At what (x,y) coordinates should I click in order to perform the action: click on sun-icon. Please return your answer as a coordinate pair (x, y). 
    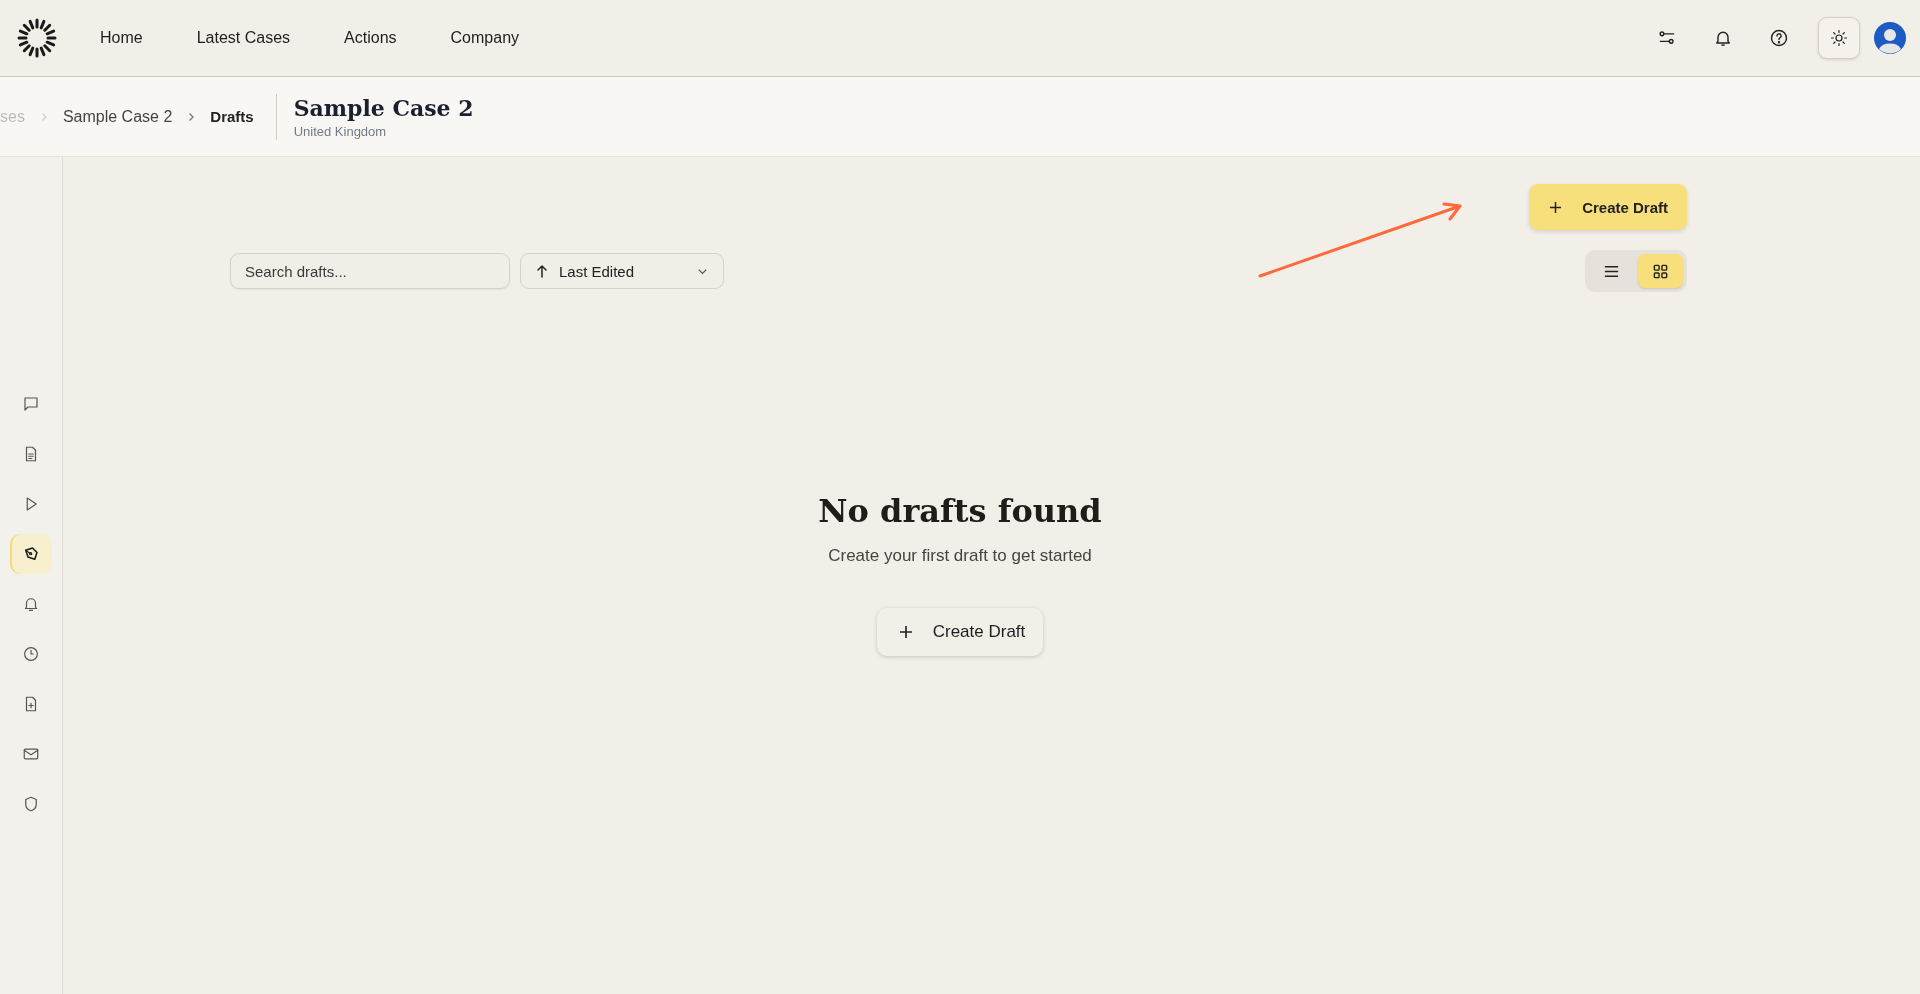
    Looking at the image, I should click on (1839, 38).